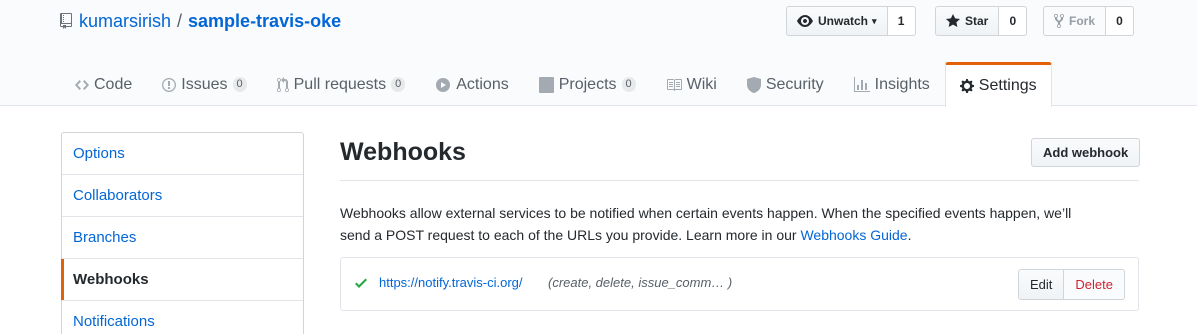 The width and height of the screenshot is (1197, 334). Describe the element at coordinates (909, 235) in the screenshot. I see `description-end: .` at that location.